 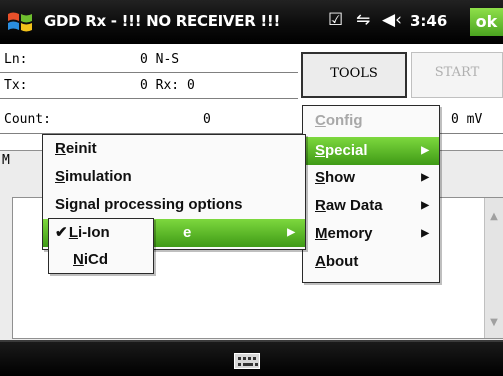 What do you see at coordinates (247, 361) in the screenshot?
I see `keyboard-icon` at bounding box center [247, 361].